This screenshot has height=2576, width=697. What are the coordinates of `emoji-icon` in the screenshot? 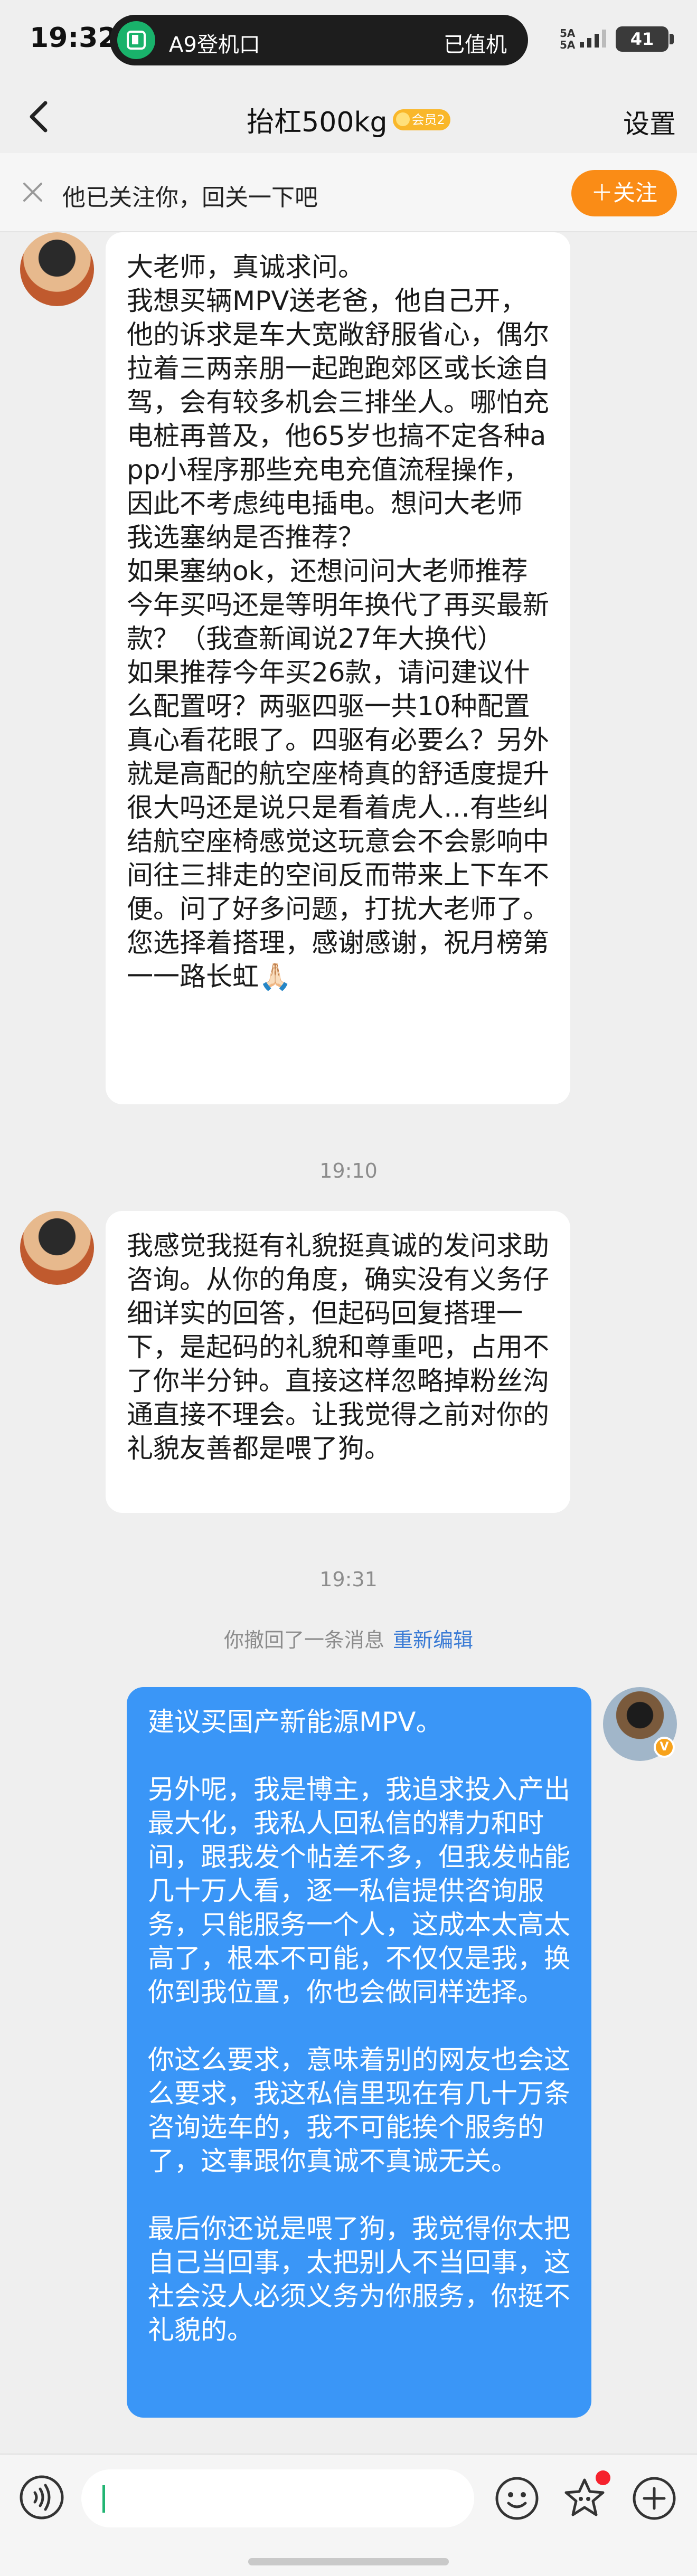 It's located at (517, 2498).